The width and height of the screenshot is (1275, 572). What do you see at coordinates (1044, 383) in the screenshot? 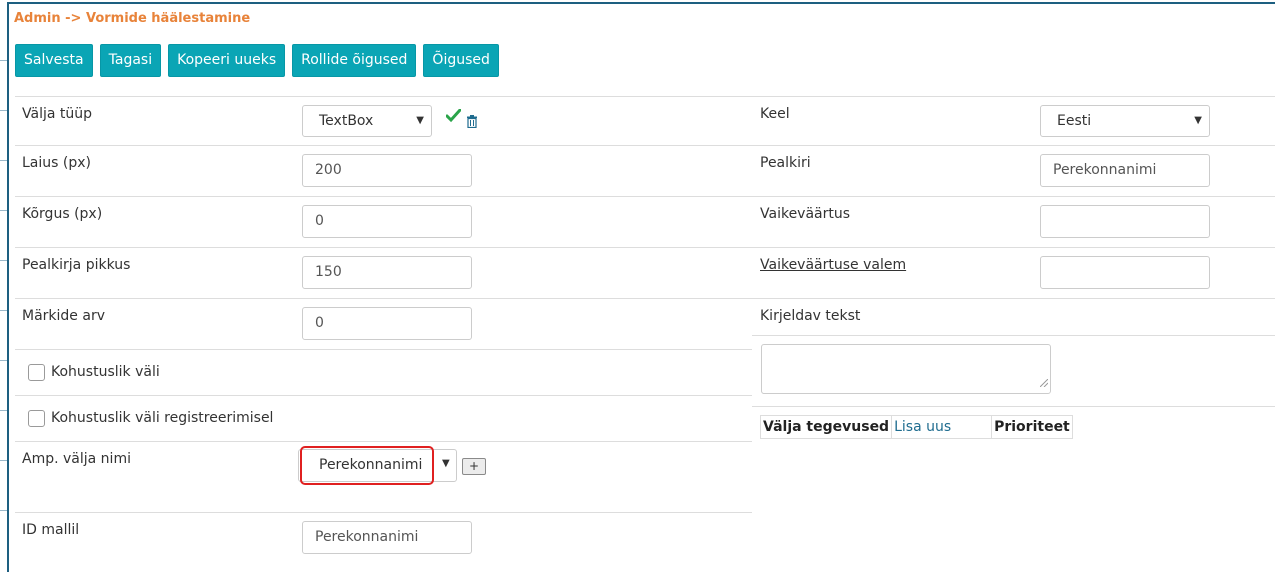
I see `resize-handle-icon` at bounding box center [1044, 383].